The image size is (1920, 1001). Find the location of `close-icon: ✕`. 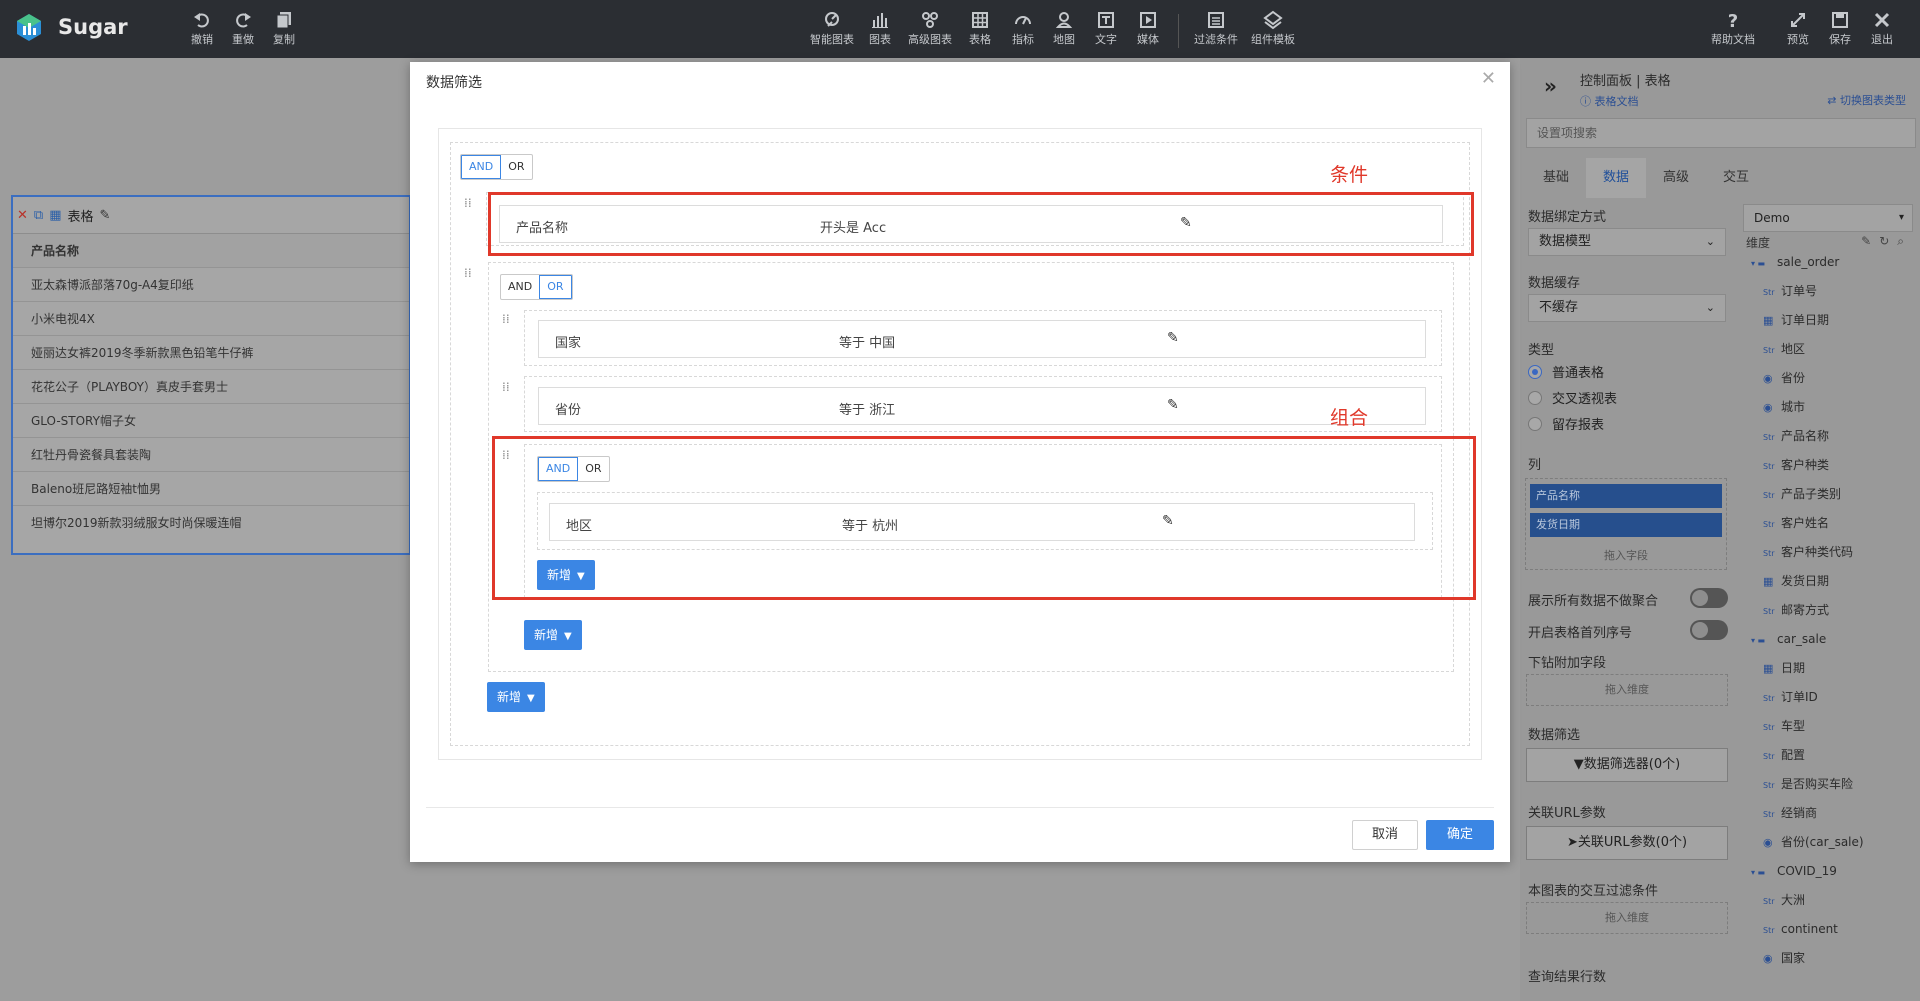

close-icon: ✕ is located at coordinates (1488, 78).